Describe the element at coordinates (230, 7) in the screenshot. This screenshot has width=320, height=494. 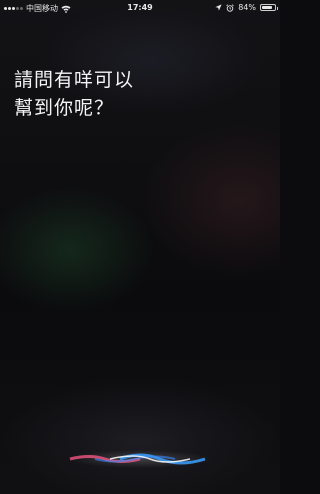
I see `alarm-icon` at that location.